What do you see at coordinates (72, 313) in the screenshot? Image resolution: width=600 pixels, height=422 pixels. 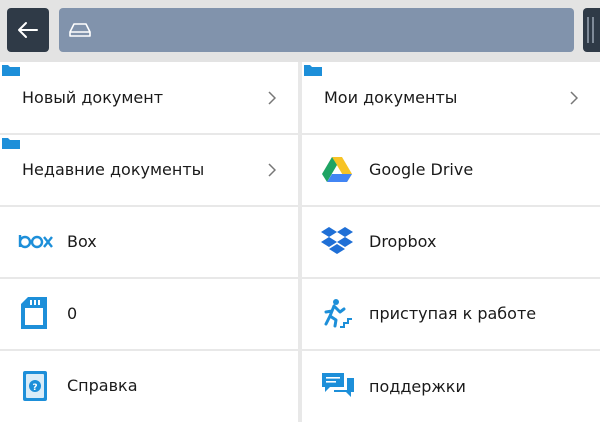 I see `item-label: 0` at bounding box center [72, 313].